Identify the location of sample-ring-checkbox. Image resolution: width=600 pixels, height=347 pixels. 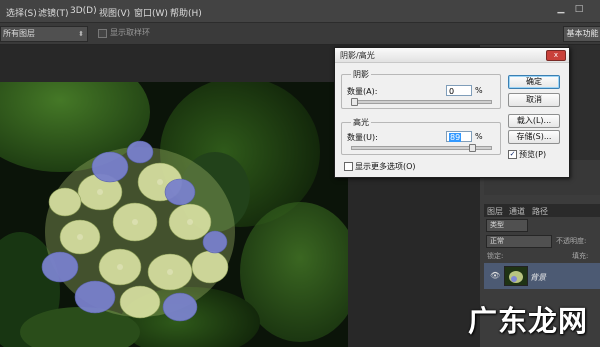
(102, 33).